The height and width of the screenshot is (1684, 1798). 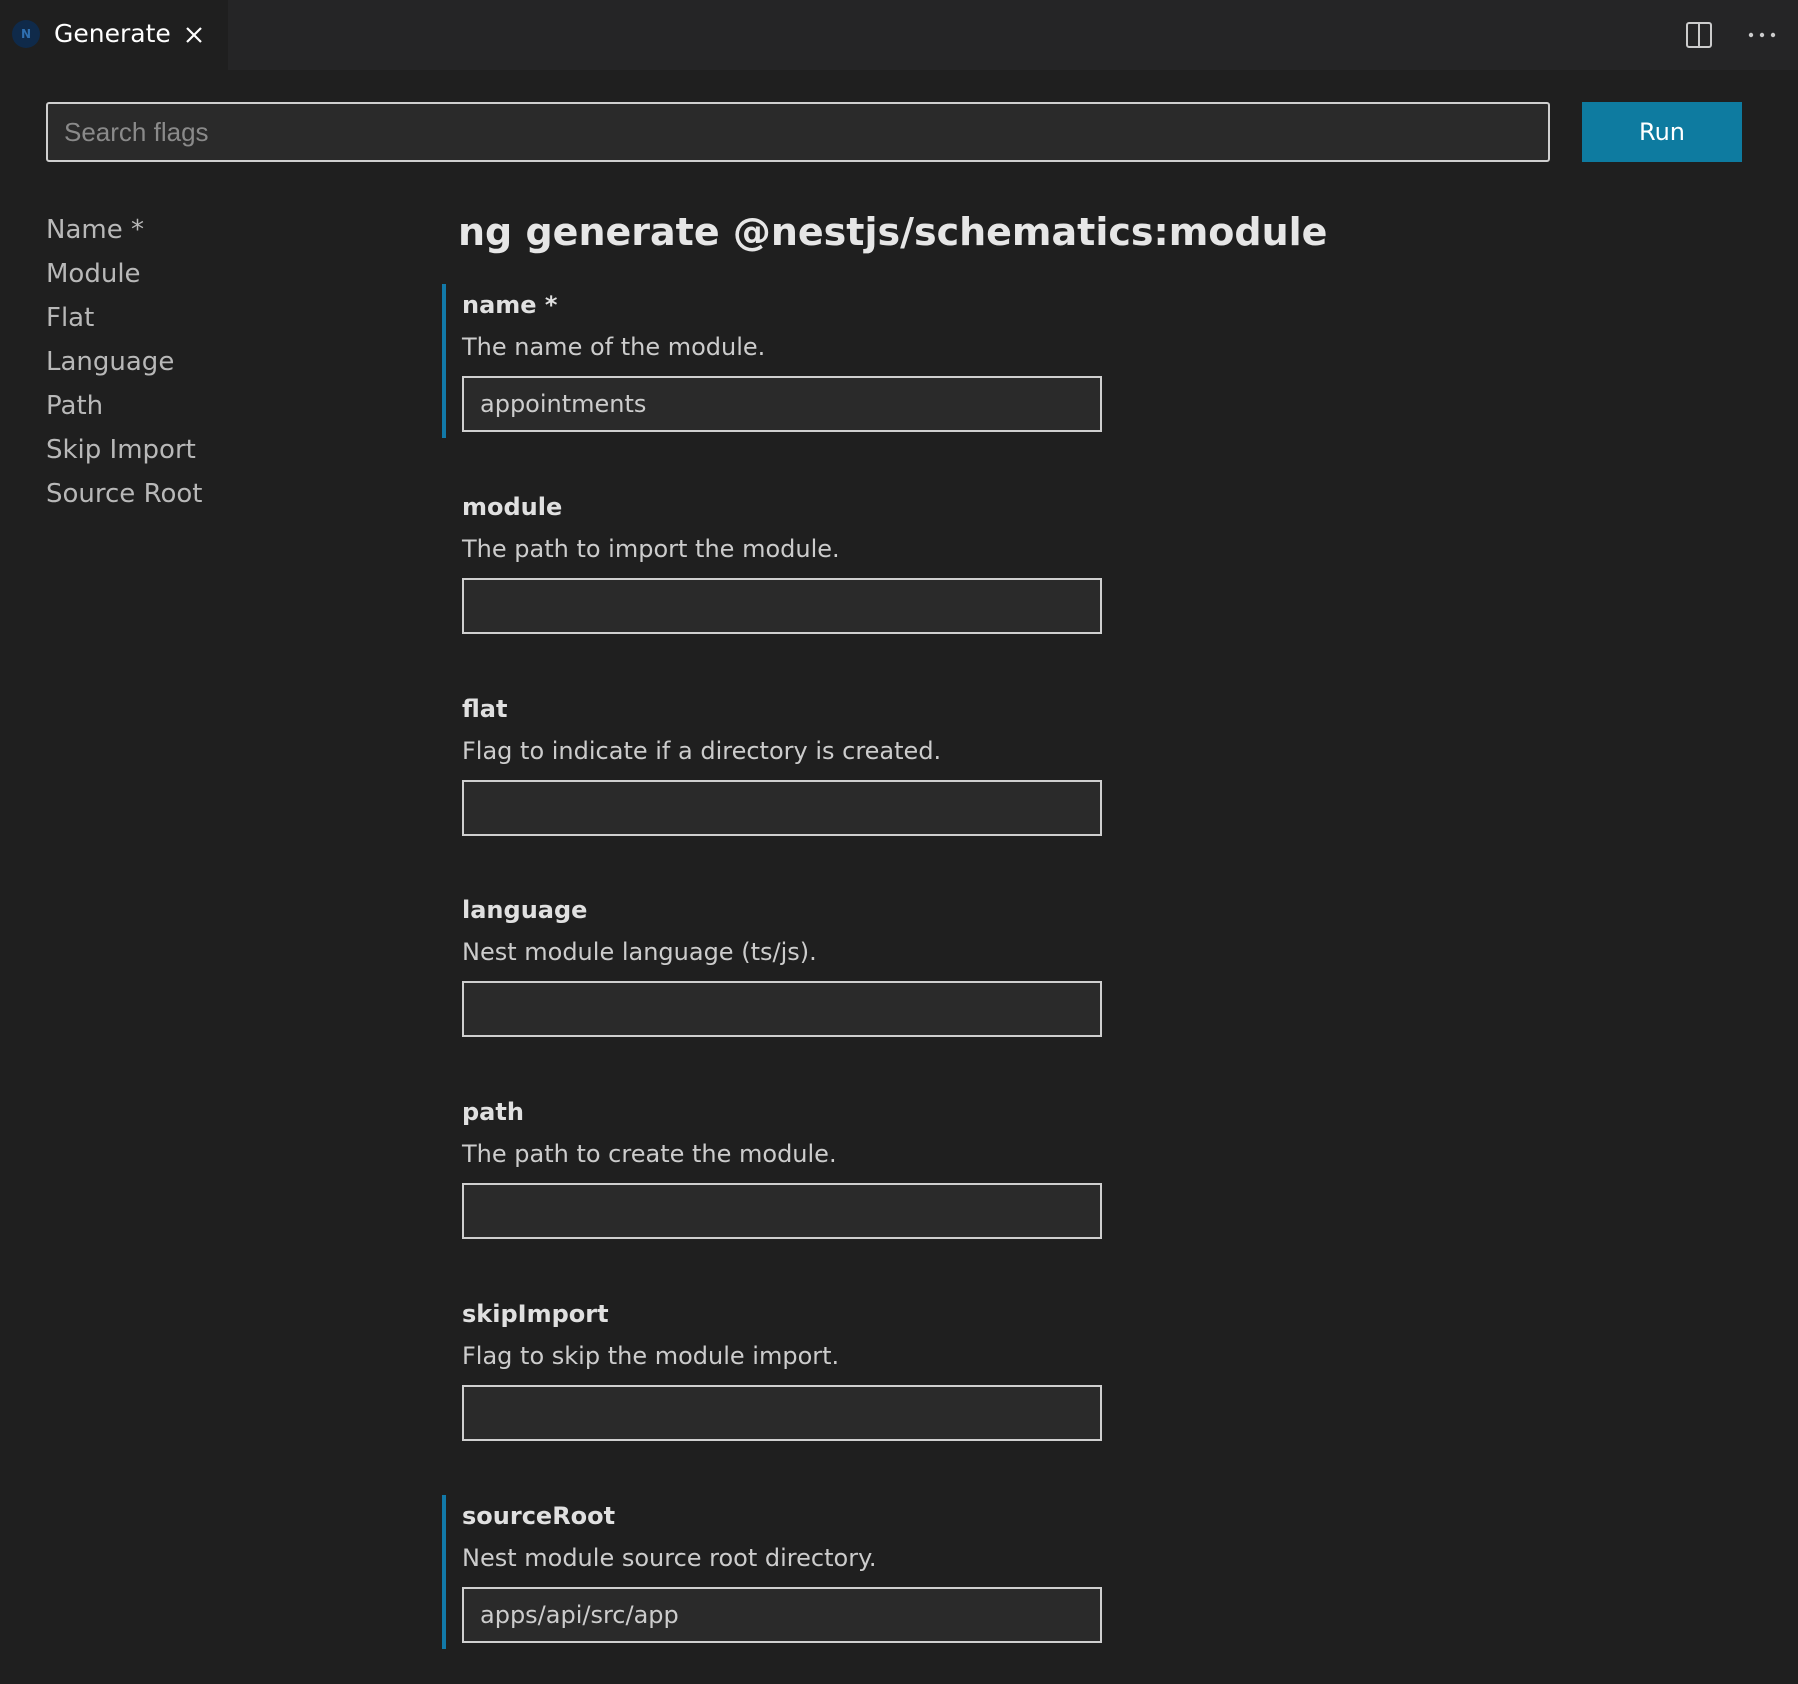 What do you see at coordinates (510, 305) in the screenshot?
I see `flag-label: name *` at bounding box center [510, 305].